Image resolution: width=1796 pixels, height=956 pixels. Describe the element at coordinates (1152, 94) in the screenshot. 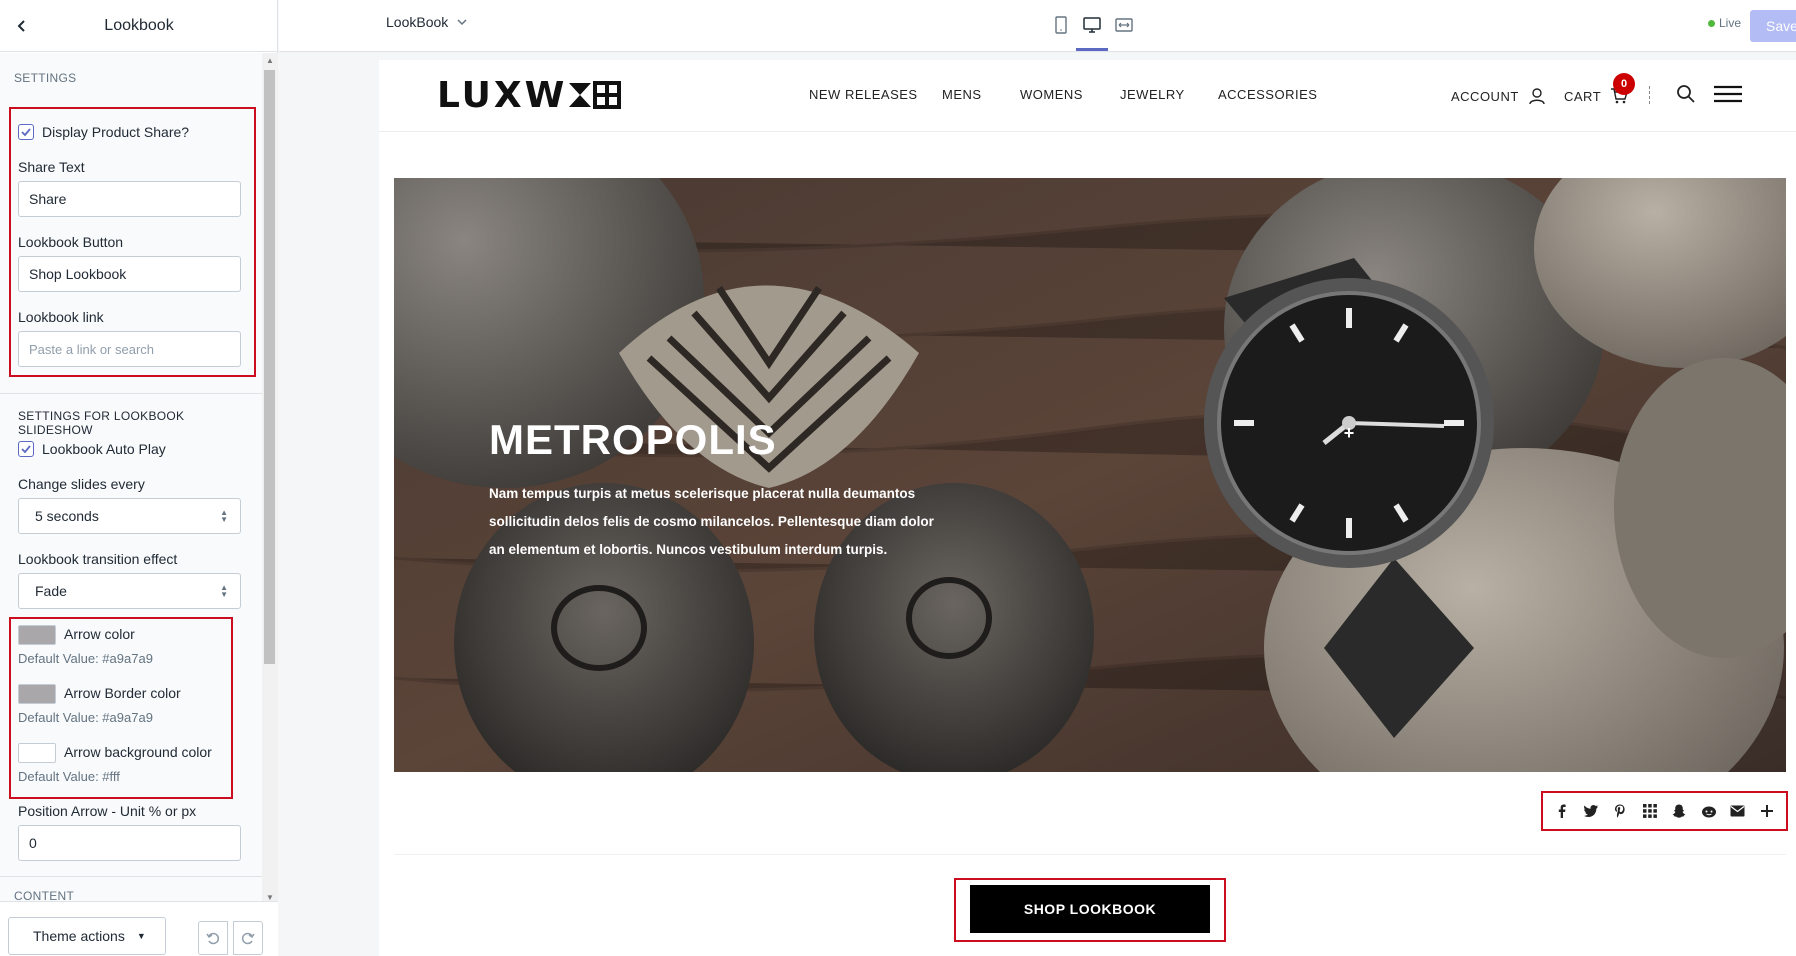

I see `nav-jewelry: JEWELRY` at that location.